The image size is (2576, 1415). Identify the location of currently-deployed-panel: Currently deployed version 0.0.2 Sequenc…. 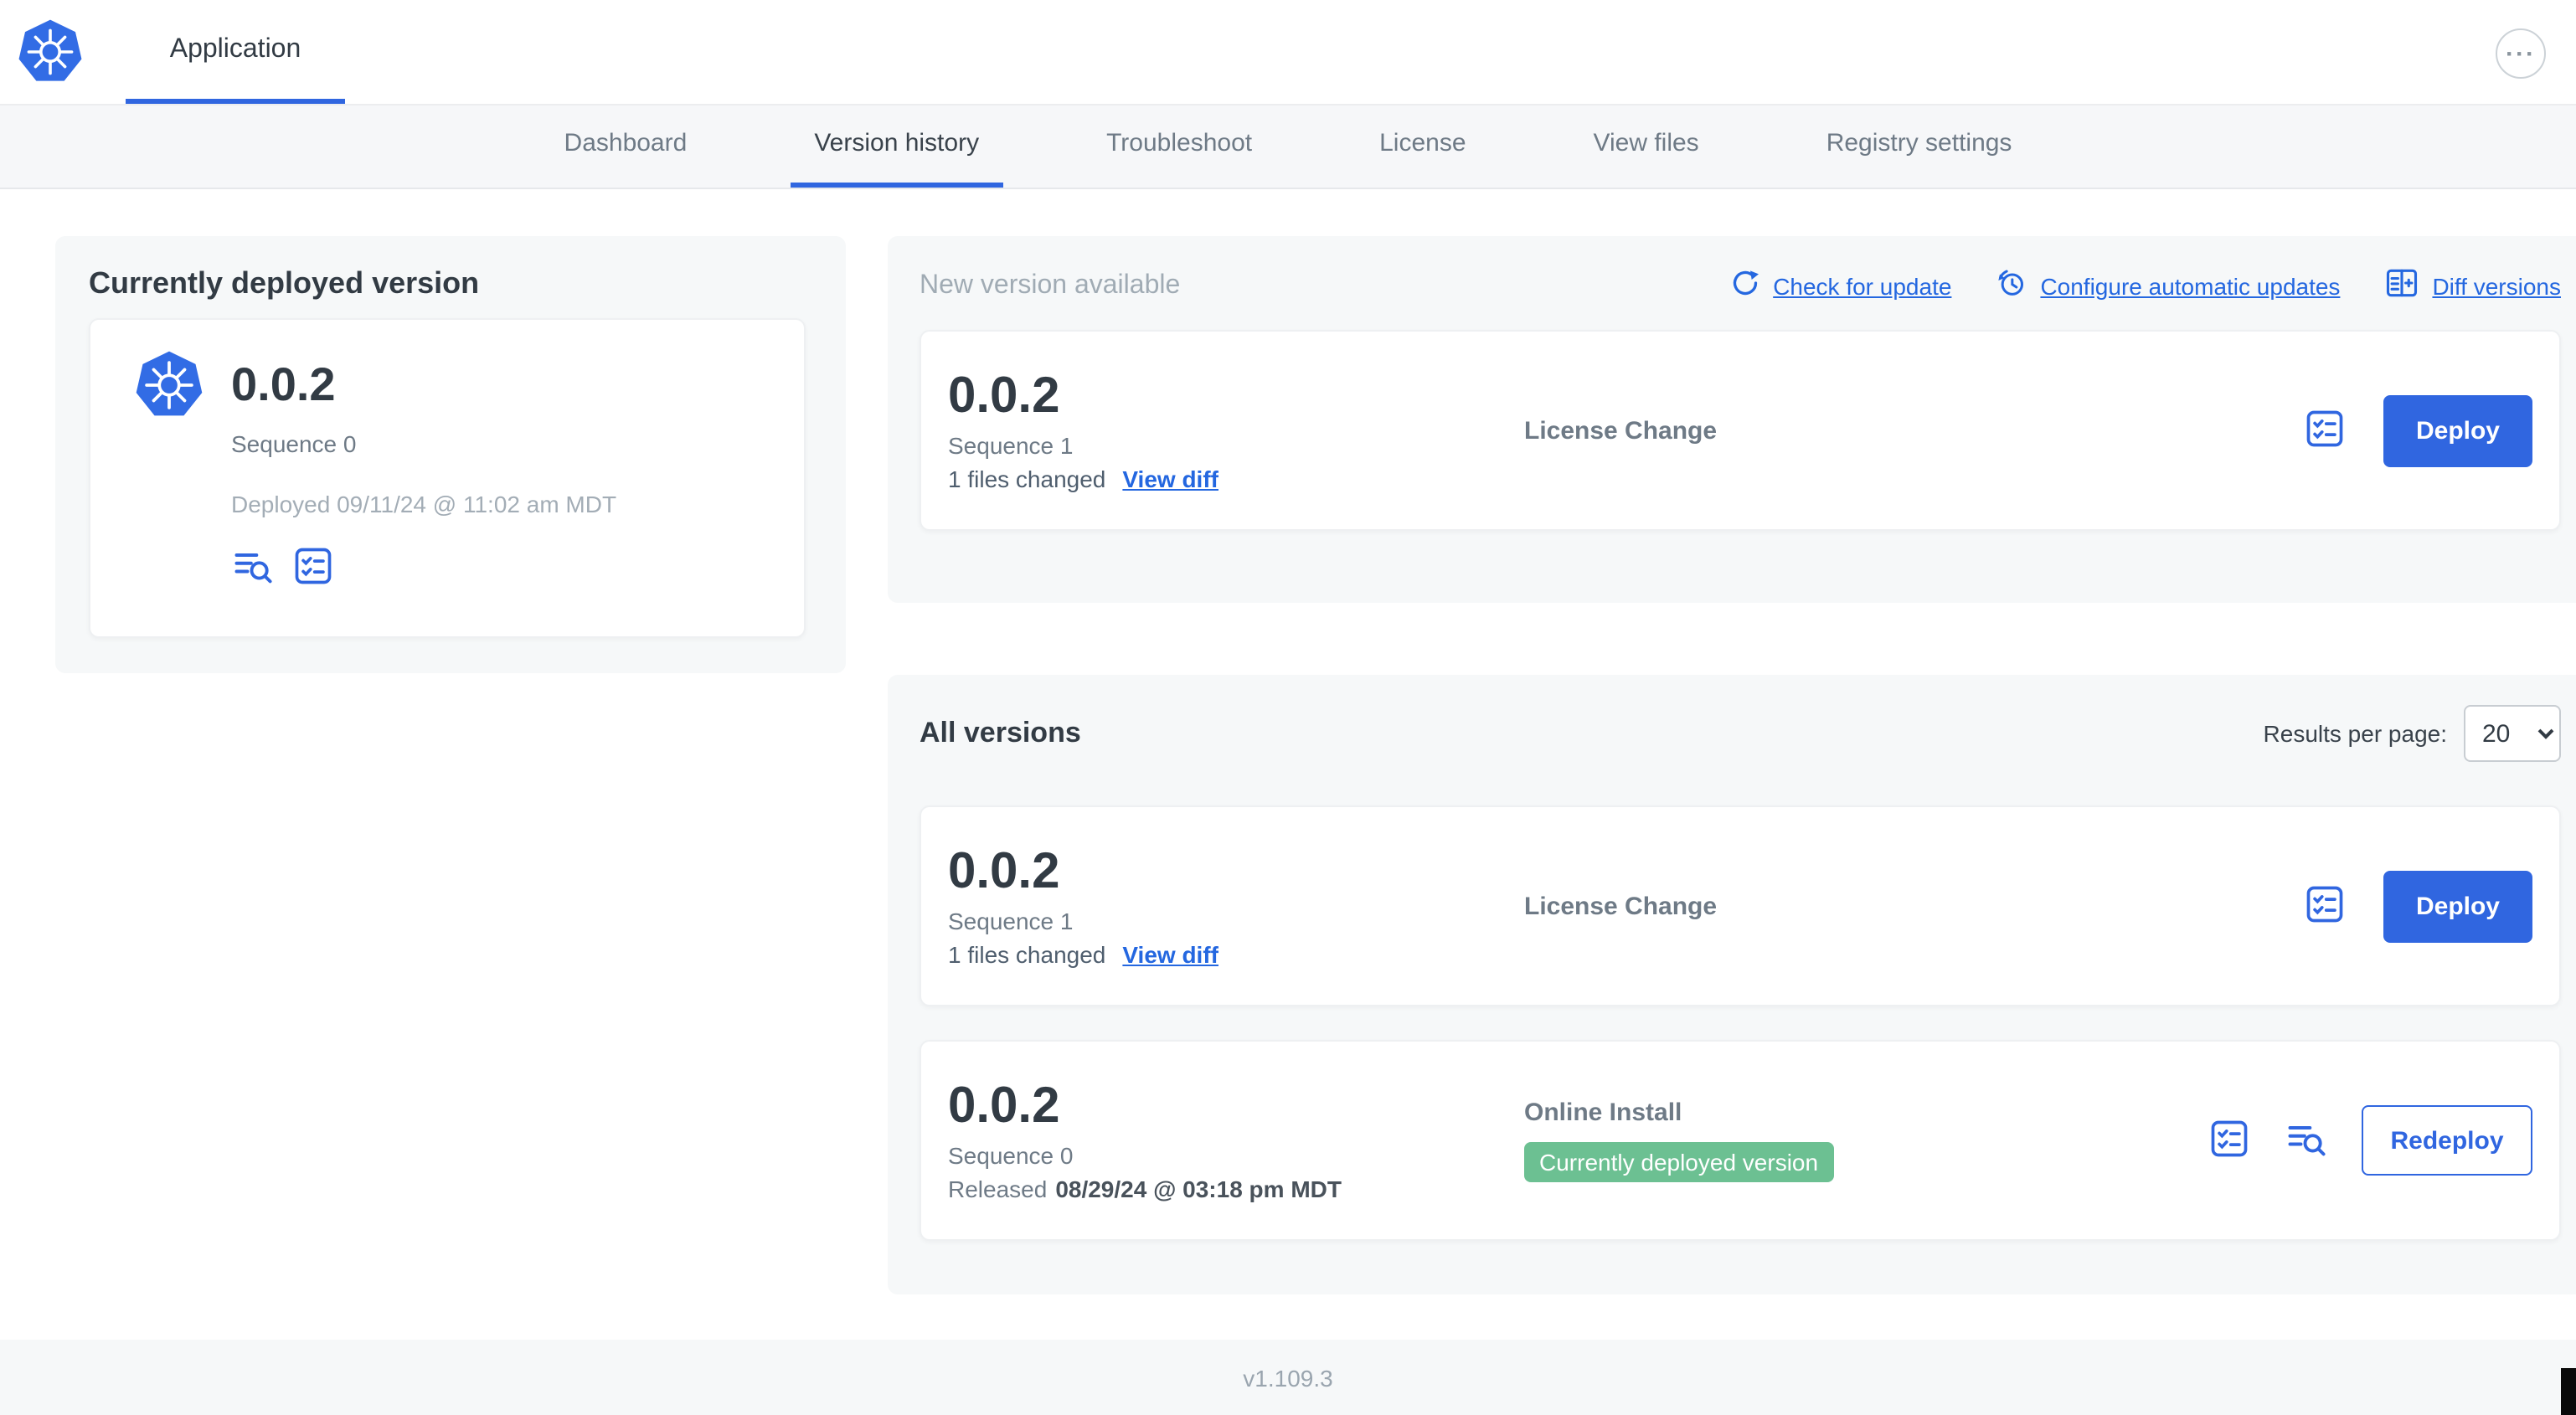
(450, 454).